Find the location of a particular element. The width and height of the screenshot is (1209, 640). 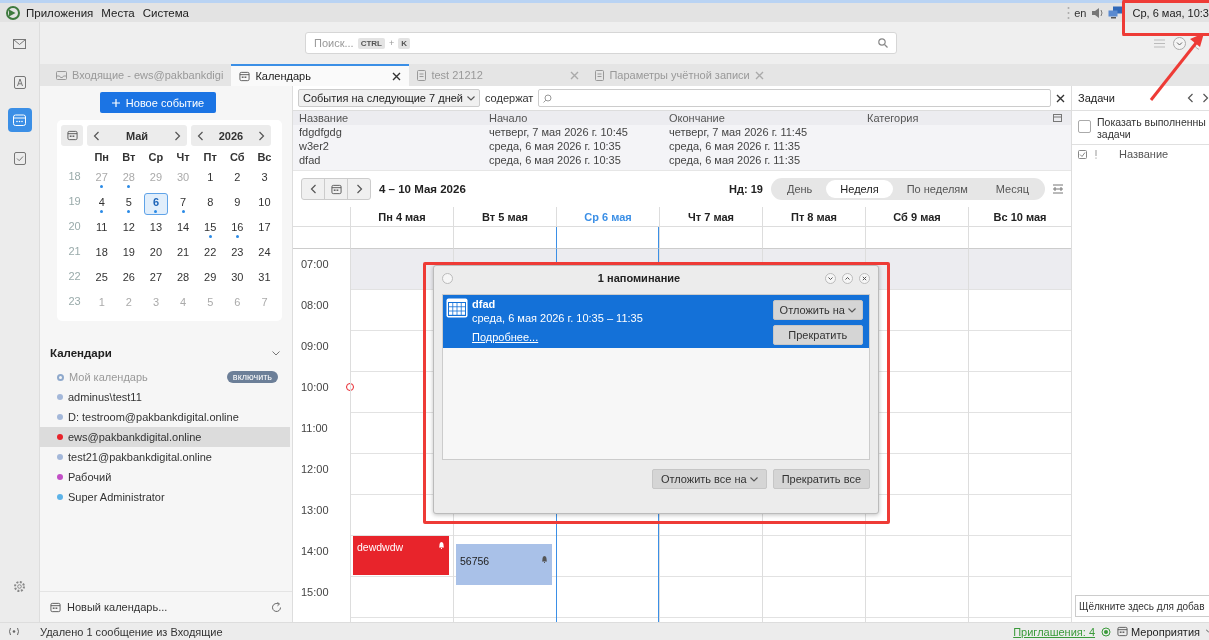

calendar-item: Мой календарь включить is located at coordinates (166, 377).